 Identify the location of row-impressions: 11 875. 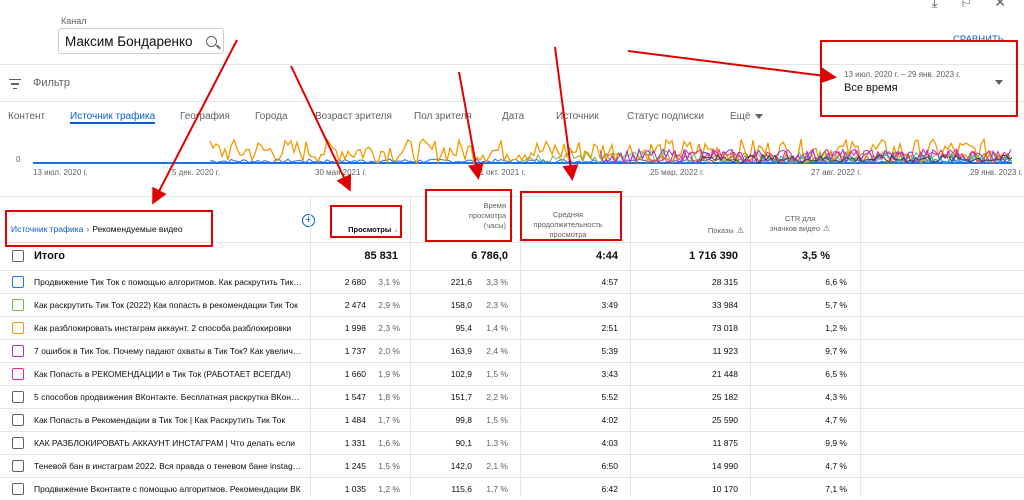
(725, 443).